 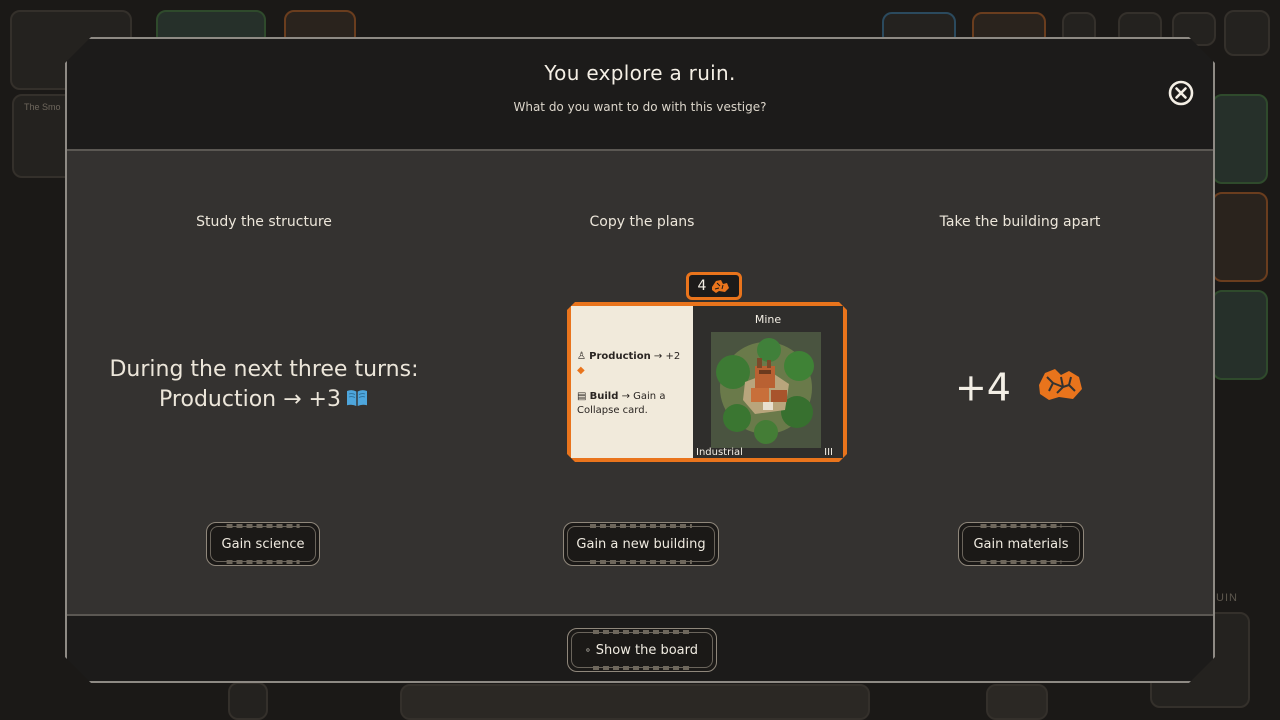 I want to click on gain-science-button: Gain science, so click(x=263, y=544).